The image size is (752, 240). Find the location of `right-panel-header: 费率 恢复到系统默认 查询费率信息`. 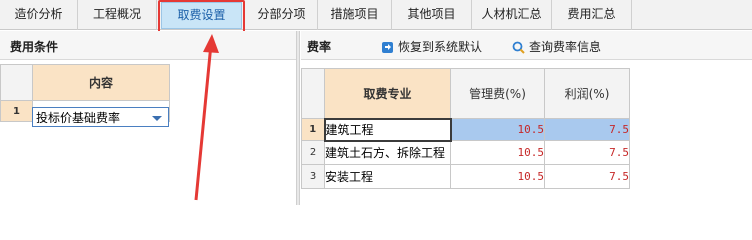

right-panel-header: 费率 恢复到系统默认 查询费率信息 is located at coordinates (526, 45).